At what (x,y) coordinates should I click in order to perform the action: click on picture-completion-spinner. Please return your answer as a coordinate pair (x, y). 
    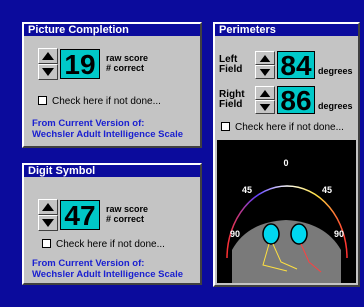
    Looking at the image, I should click on (48, 64).